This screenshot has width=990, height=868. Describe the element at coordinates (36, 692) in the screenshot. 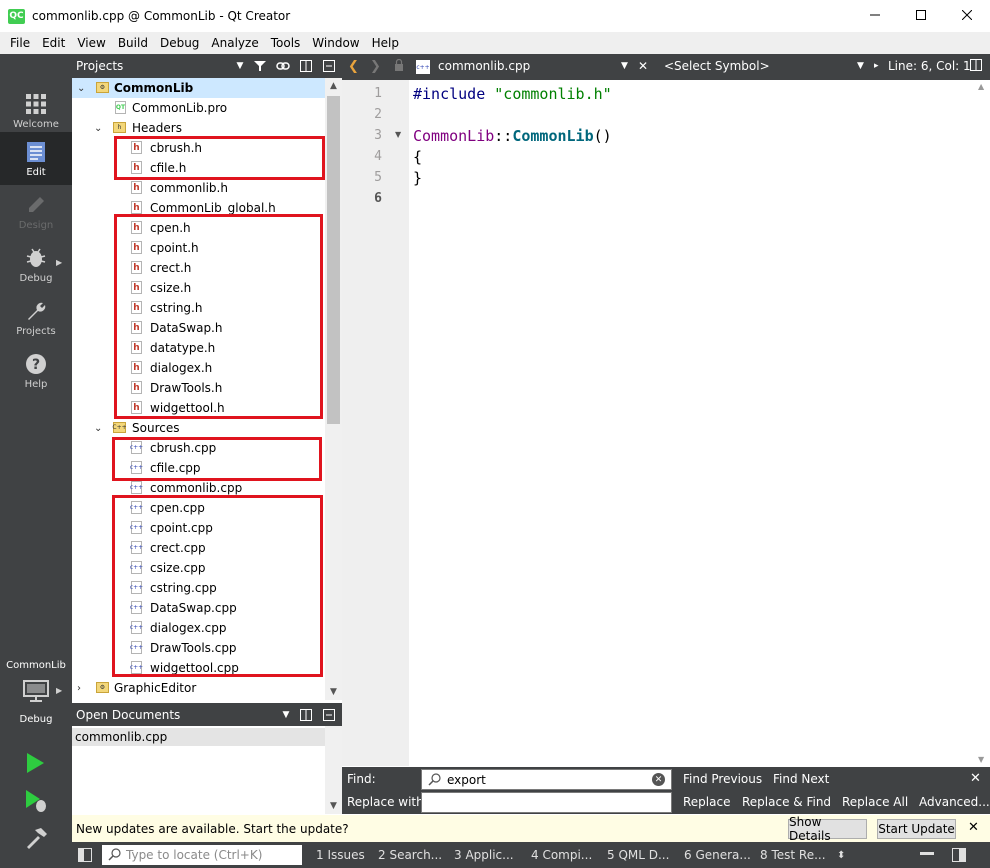

I see `kit-selector-button` at that location.